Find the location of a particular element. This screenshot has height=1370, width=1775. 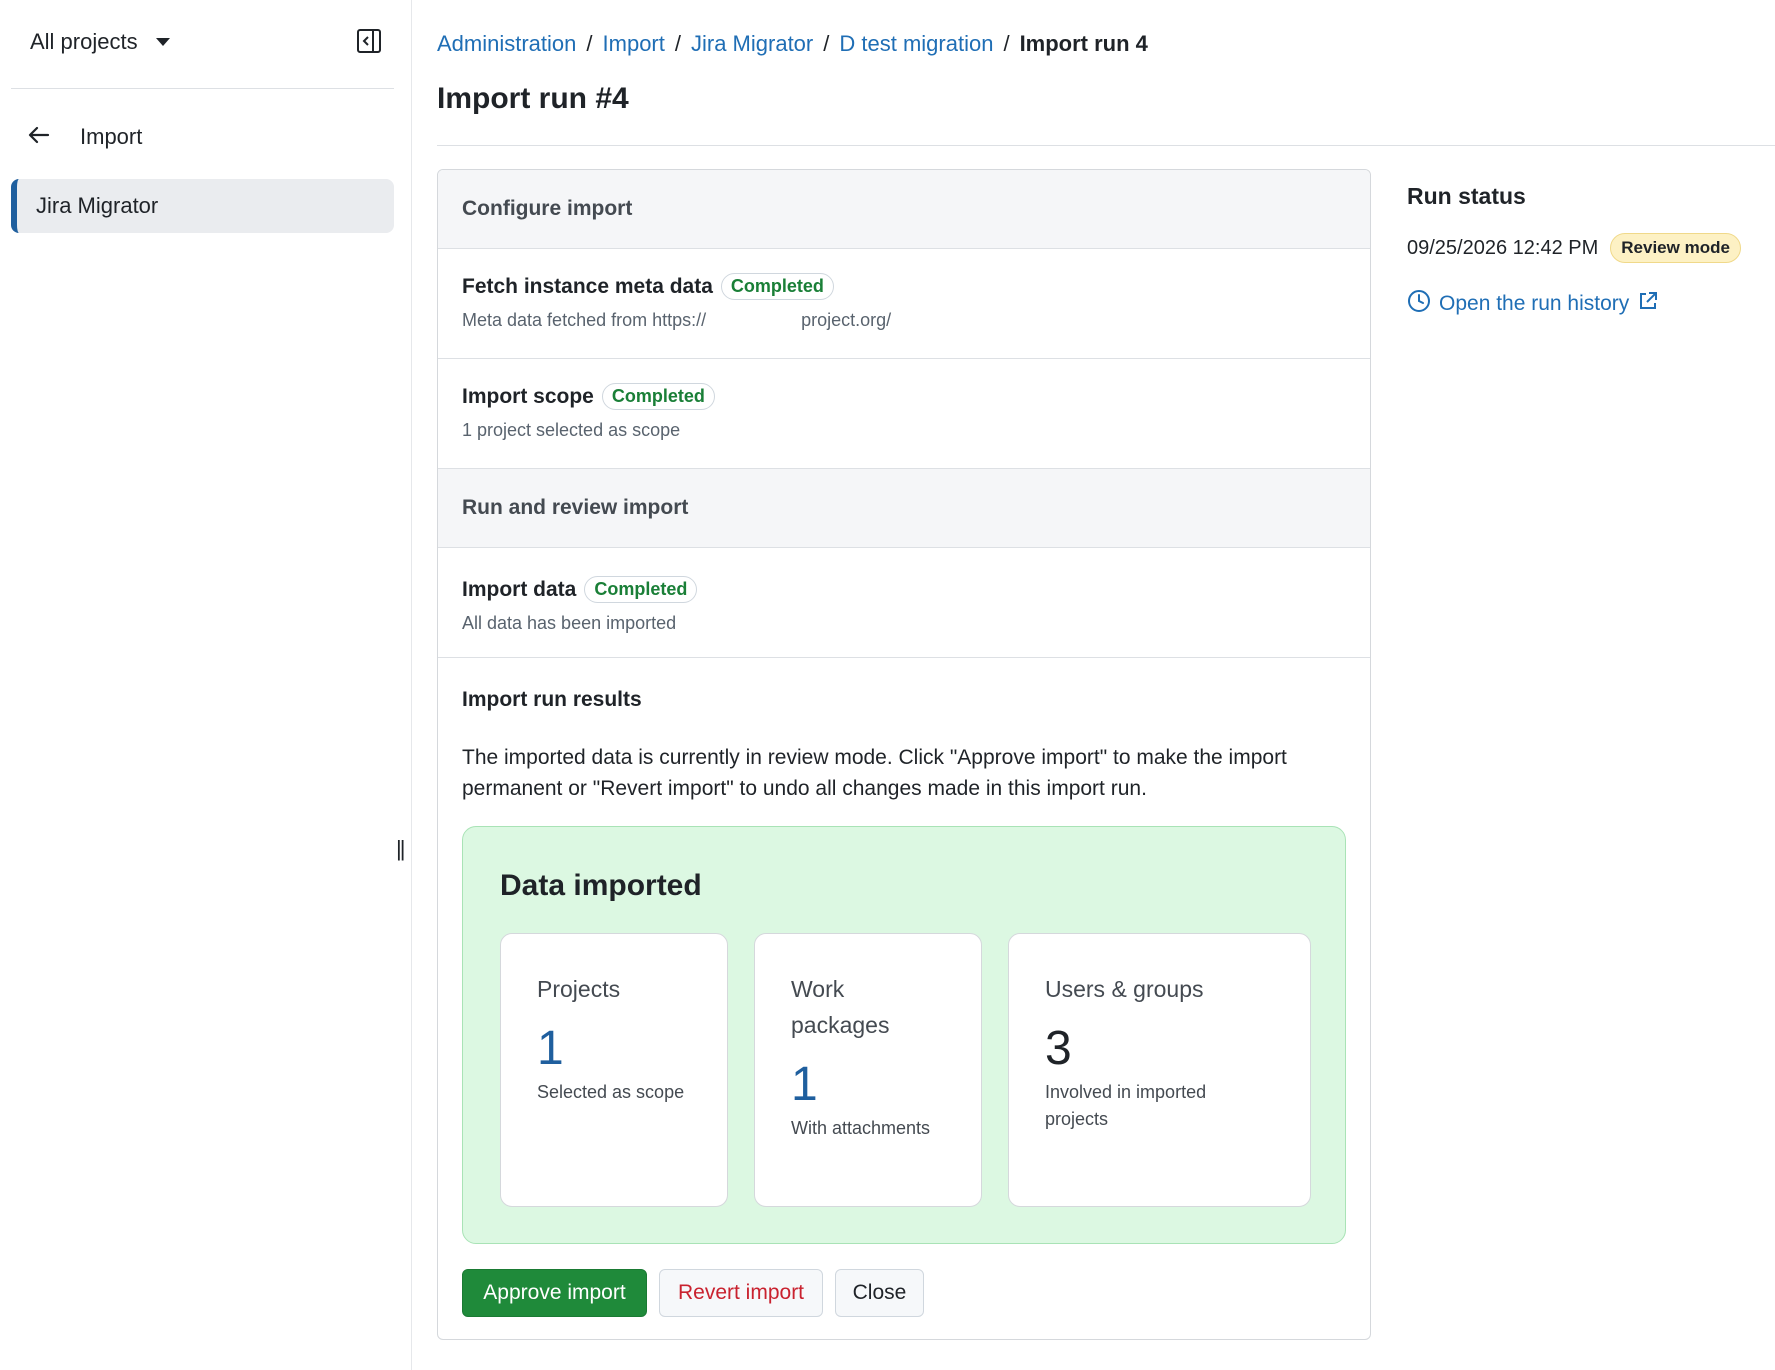

arrow-left-icon is located at coordinates (39, 137).